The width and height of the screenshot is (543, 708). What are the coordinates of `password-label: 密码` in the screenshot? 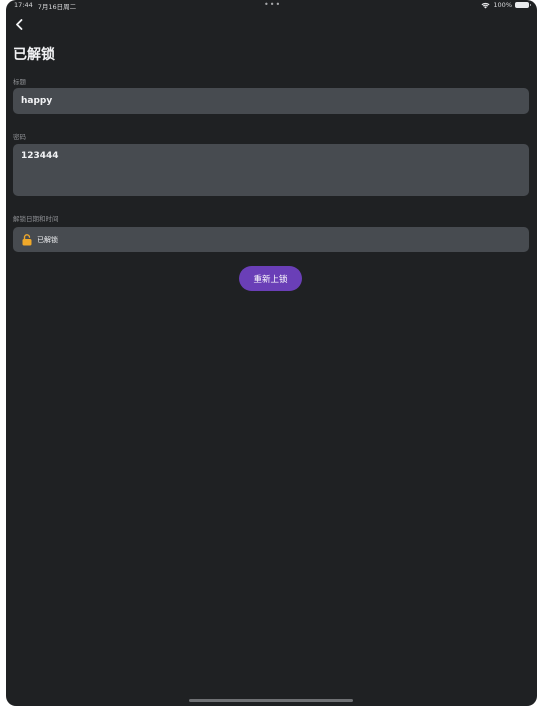 It's located at (19, 137).